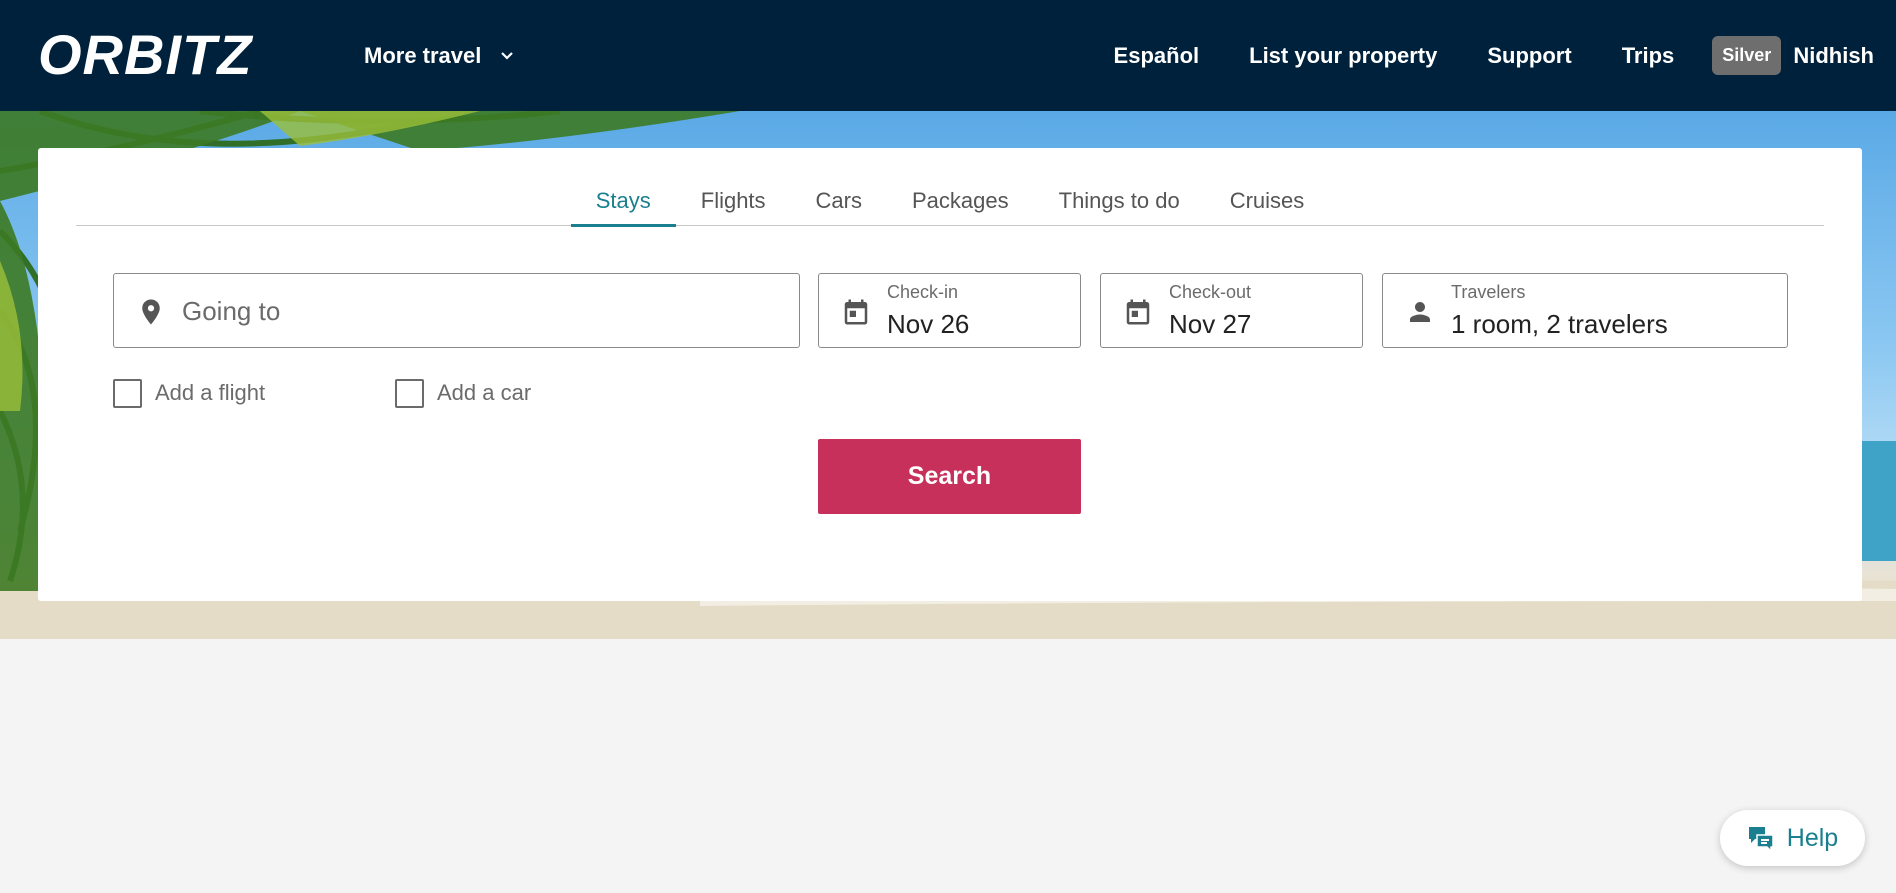 Image resolution: width=1896 pixels, height=893 pixels. What do you see at coordinates (1761, 839) in the screenshot?
I see `chat-bubble-icon` at bounding box center [1761, 839].